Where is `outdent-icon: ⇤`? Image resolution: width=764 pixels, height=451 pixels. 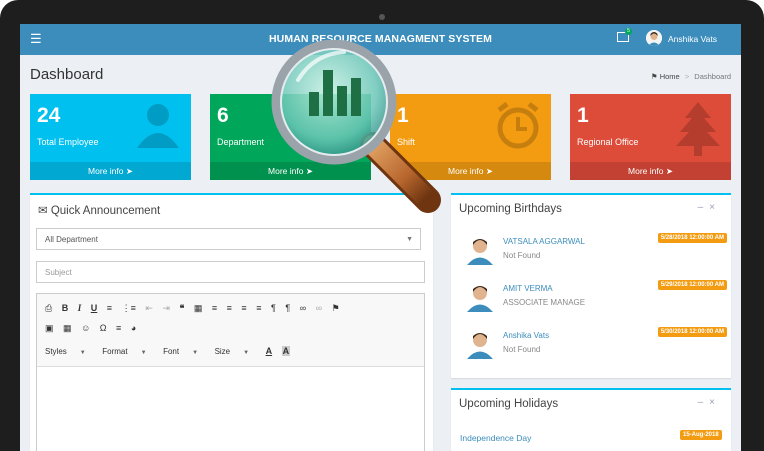
outdent-icon: ⇤ is located at coordinates (149, 308).